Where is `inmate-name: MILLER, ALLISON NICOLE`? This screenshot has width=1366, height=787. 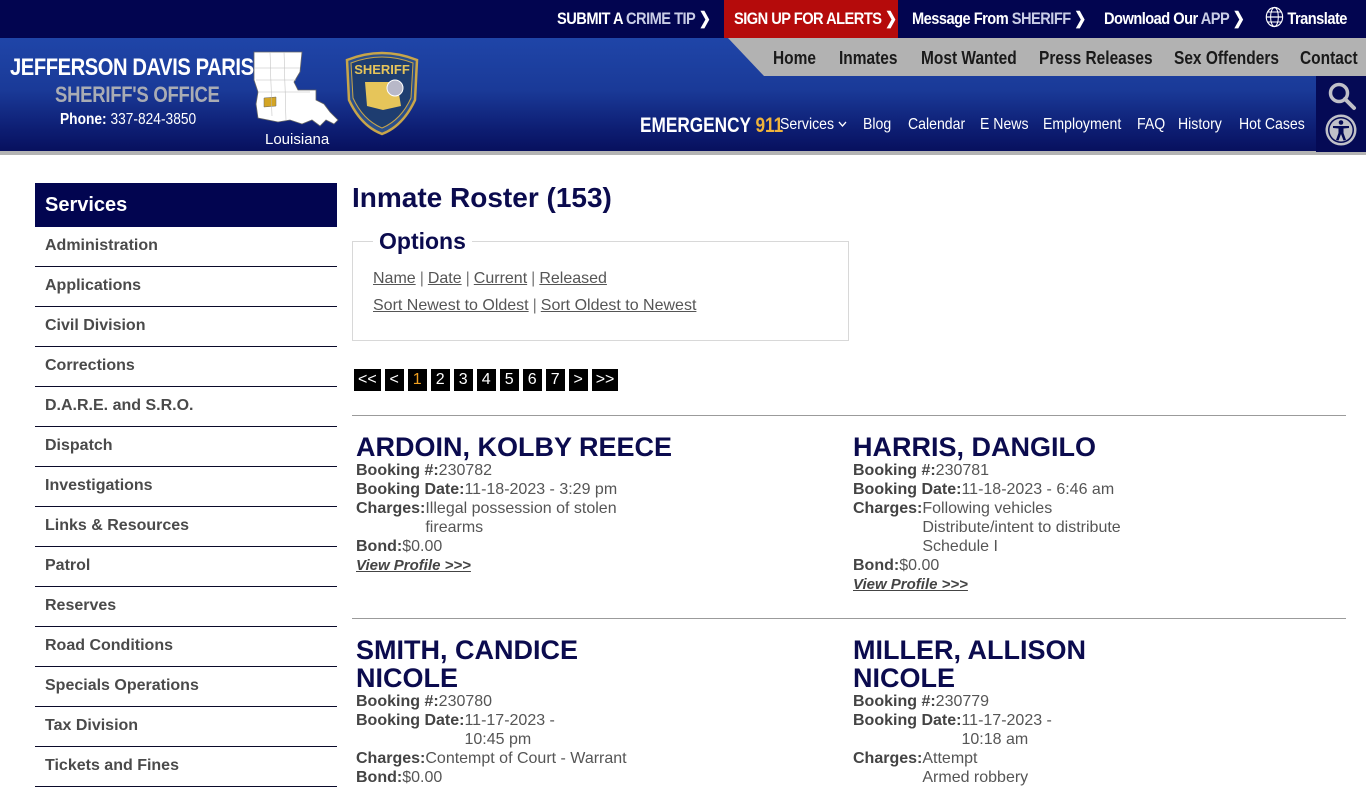 inmate-name: MILLER, ALLISON NICOLE is located at coordinates (969, 664).